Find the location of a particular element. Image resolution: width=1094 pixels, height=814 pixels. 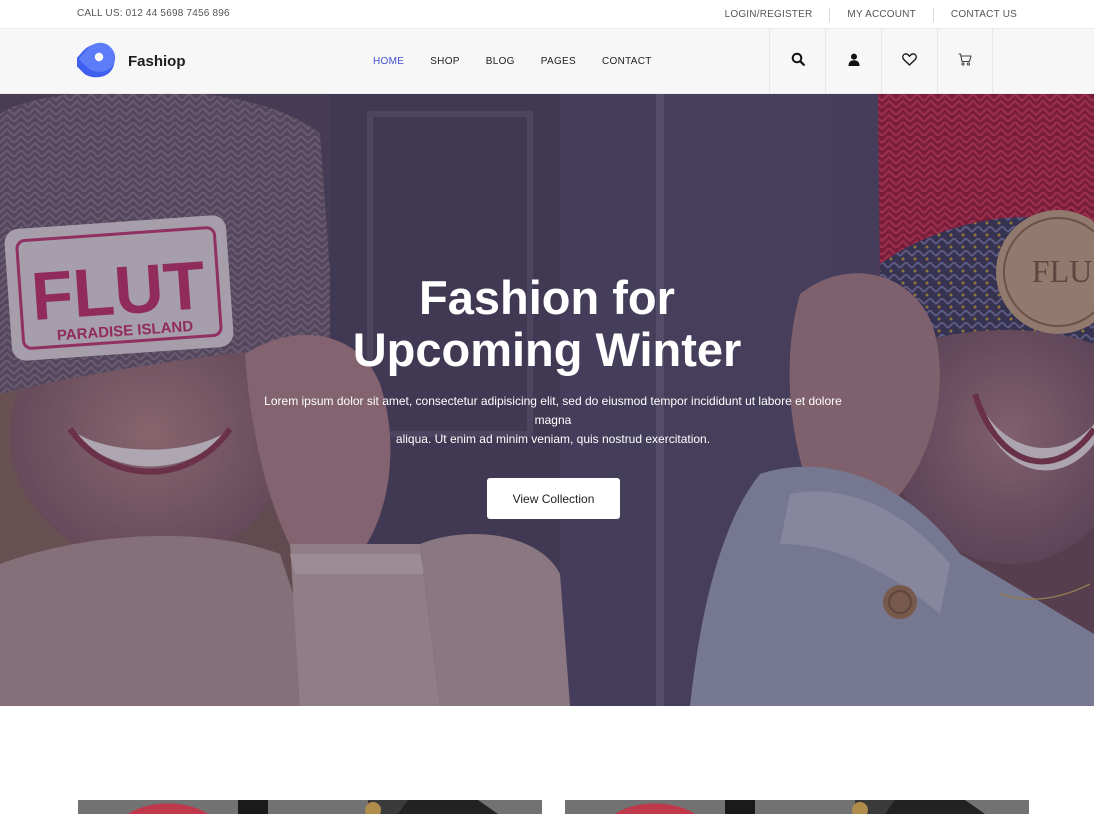

nav-home: HOME is located at coordinates (388, 61).